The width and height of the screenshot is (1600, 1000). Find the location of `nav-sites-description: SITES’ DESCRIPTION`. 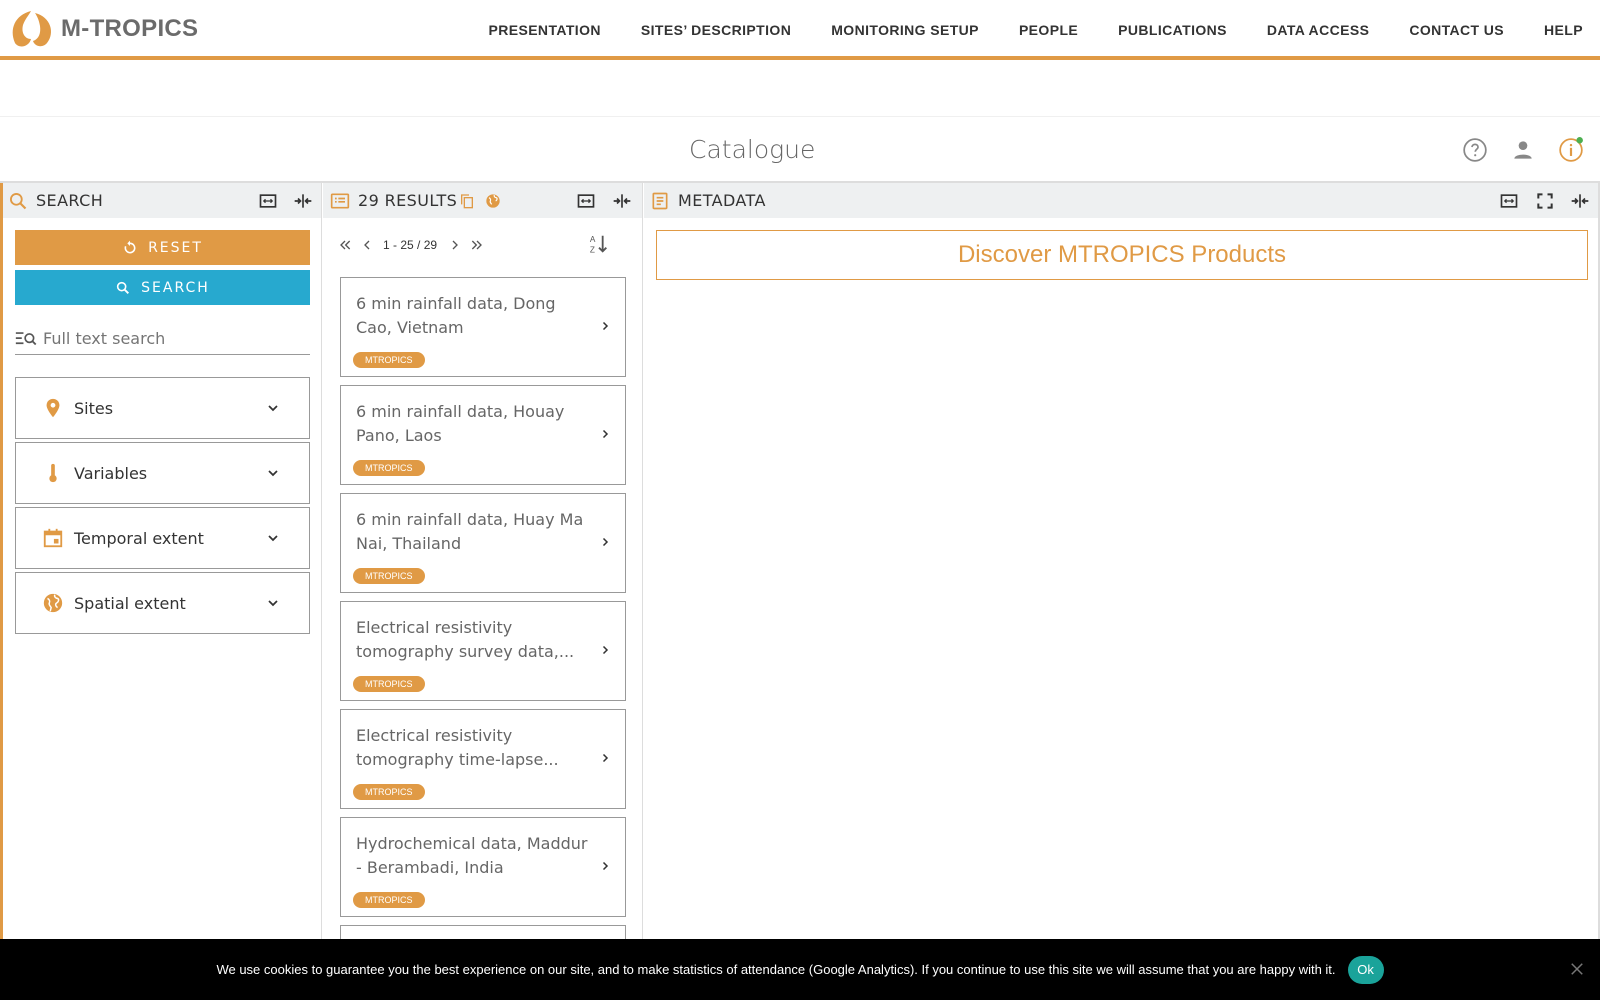

nav-sites-description: SITES’ DESCRIPTION is located at coordinates (716, 30).